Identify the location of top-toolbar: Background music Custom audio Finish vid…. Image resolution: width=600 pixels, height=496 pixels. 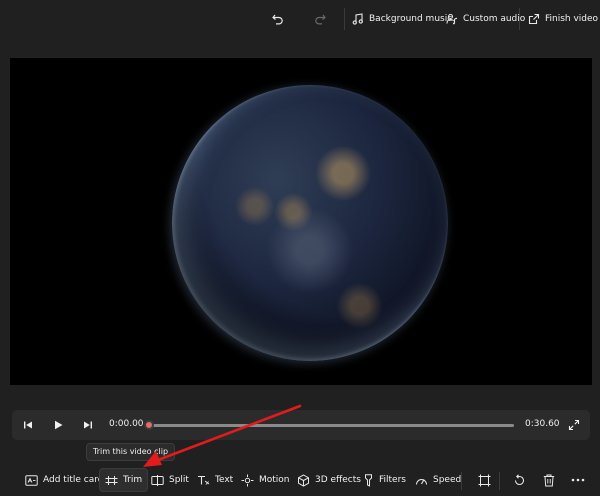
(300, 19).